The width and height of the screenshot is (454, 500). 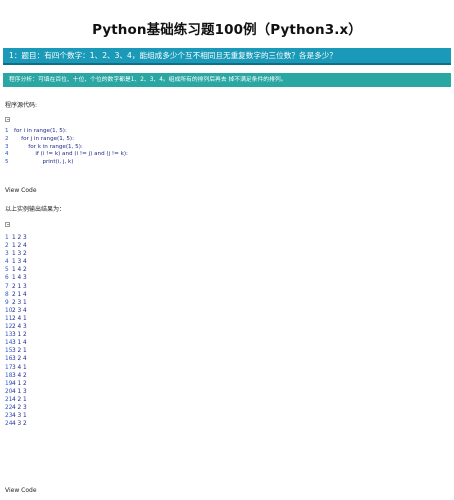 What do you see at coordinates (9, 407) in the screenshot?
I see `line-number: 22` at bounding box center [9, 407].